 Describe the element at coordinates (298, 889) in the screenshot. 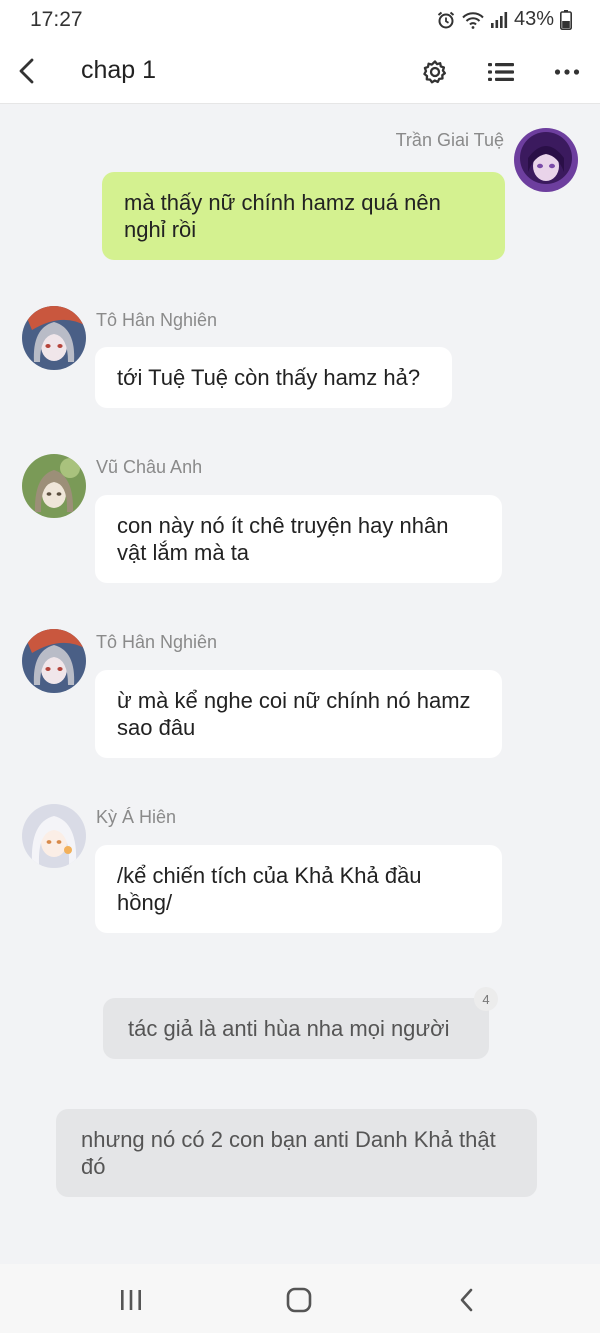

I see `message-bubble: /kể chiến tích của Khả Khả đầu hồng/` at that location.